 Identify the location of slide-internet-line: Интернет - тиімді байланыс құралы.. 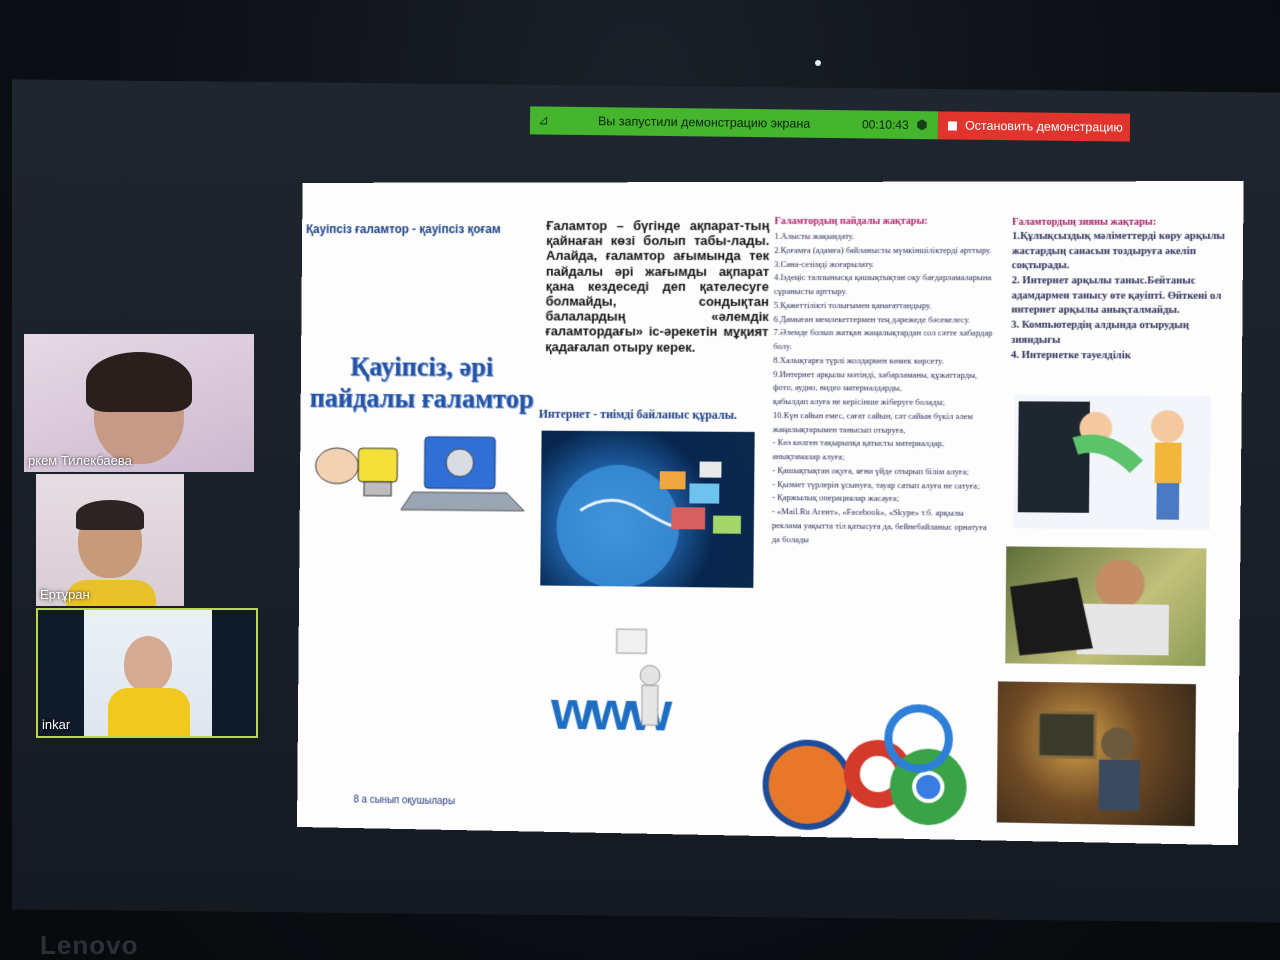
(637, 414).